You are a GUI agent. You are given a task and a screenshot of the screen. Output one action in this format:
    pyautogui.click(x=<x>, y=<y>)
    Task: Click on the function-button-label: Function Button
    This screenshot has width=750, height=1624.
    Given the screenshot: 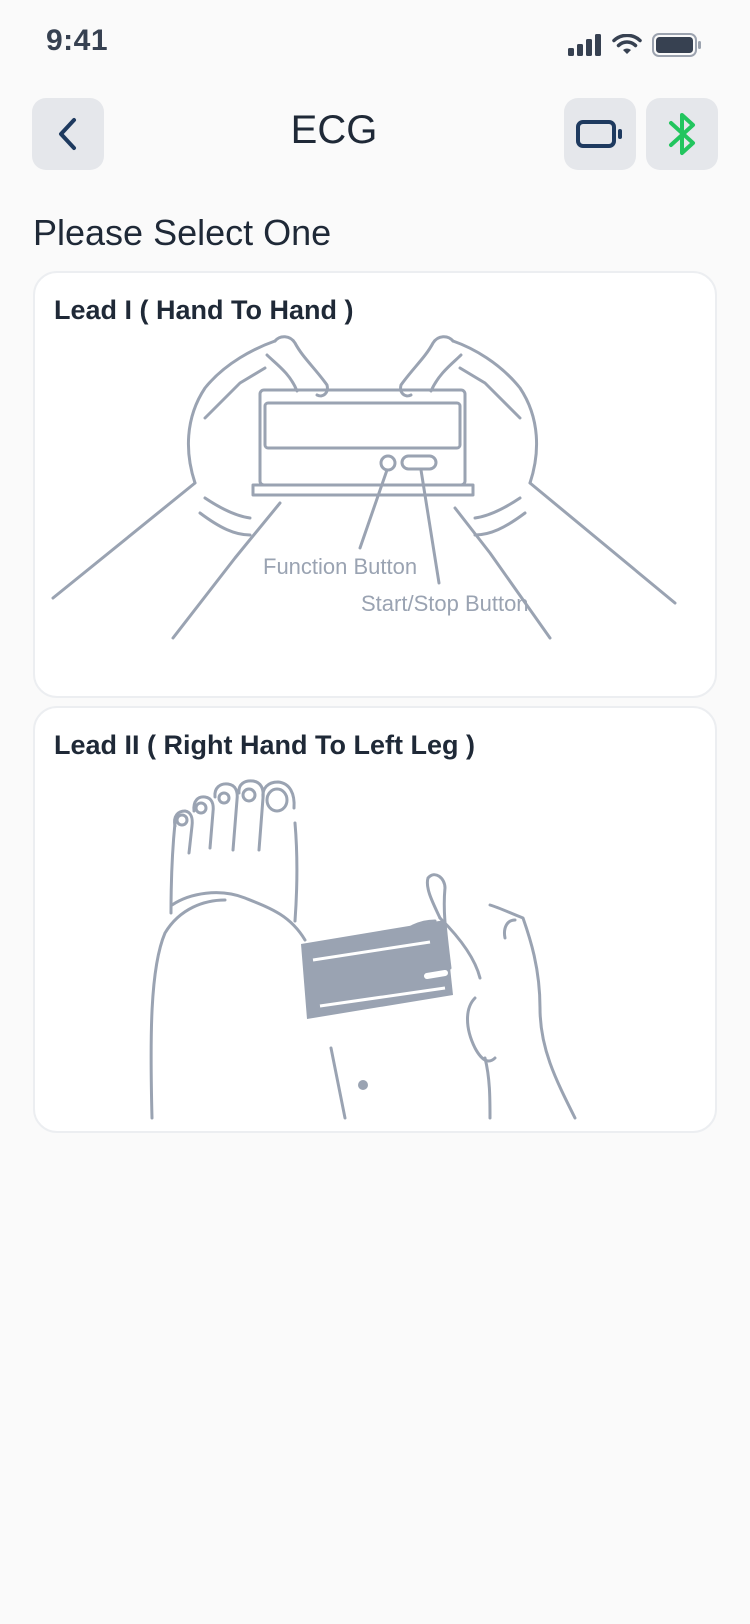 What is the action you would take?
    pyautogui.click(x=340, y=566)
    